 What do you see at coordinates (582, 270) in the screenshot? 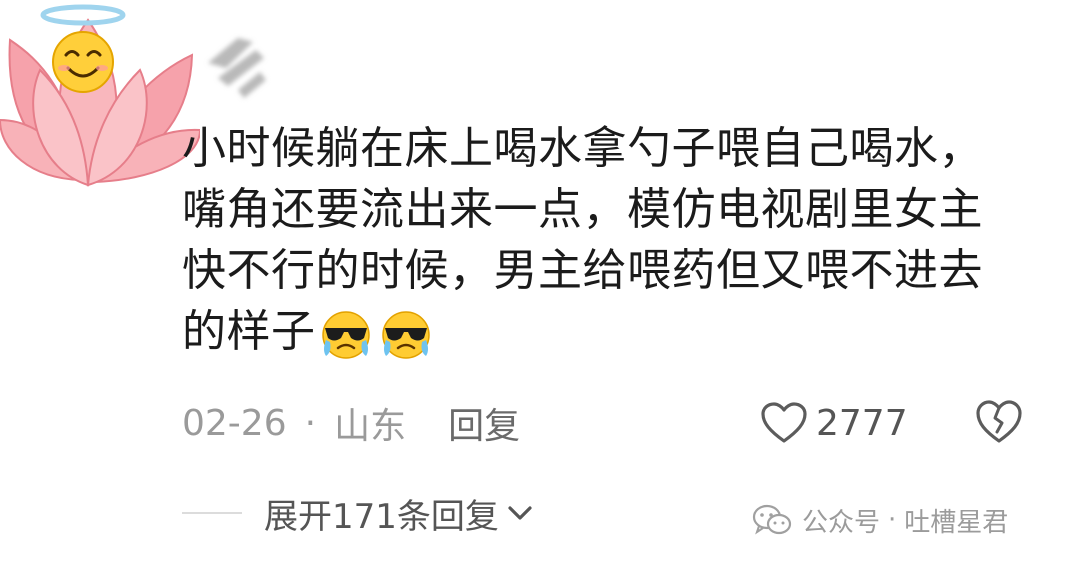
I see `comment-line-3: 快不行的时候，男主给喂药但又喂不进去` at bounding box center [582, 270].